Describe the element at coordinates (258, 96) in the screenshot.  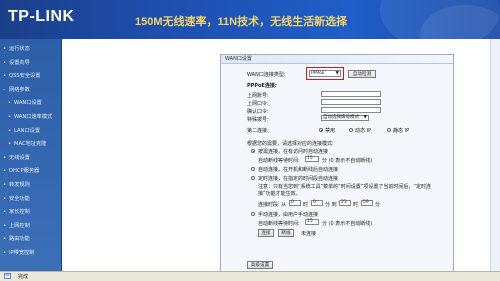
I see `username-label: 上网账号:` at that location.